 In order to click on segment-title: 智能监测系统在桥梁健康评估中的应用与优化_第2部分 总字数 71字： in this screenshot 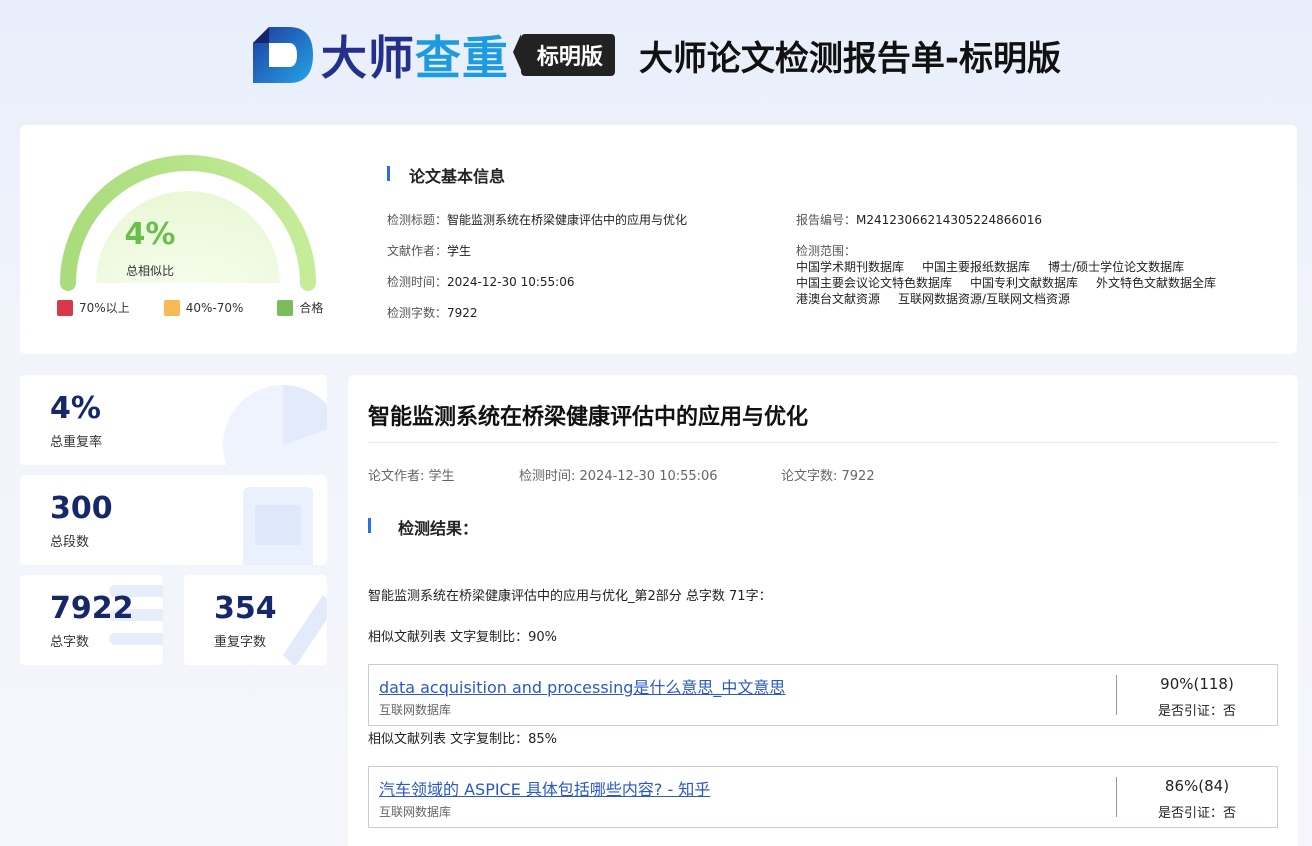, I will do `click(570, 596)`.